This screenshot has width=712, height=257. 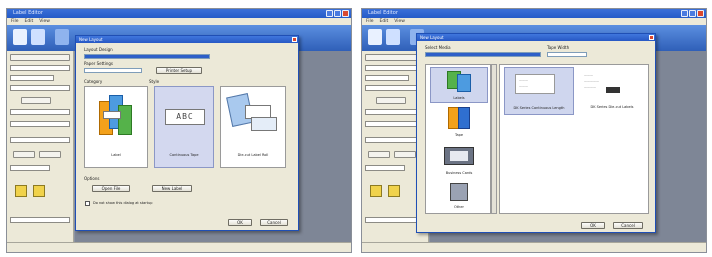 I want to click on category-item-label: Label, so click(x=116, y=127).